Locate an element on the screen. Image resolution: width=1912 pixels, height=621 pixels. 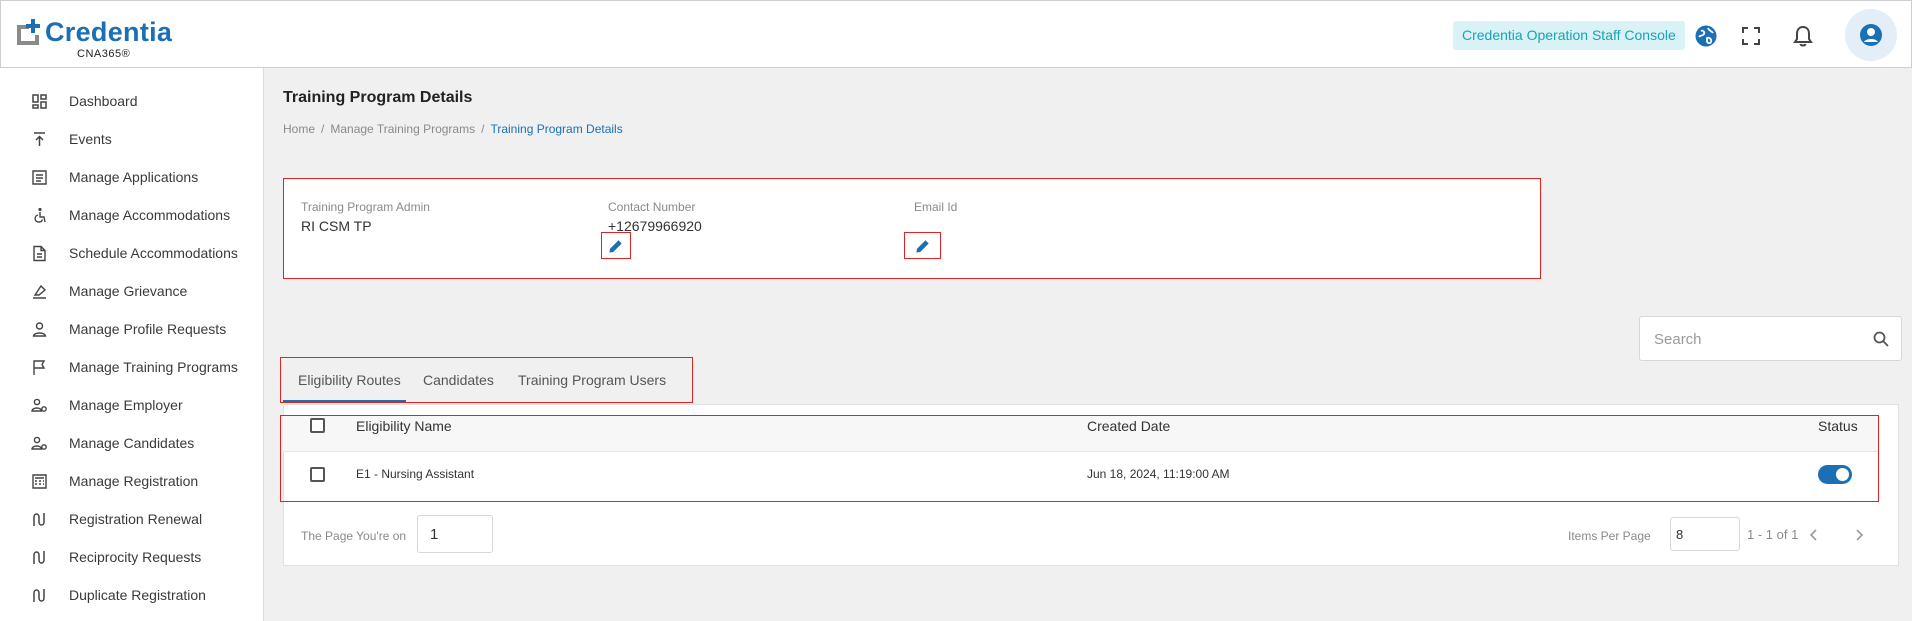
sidebar-item-manage-profile-requests: Manage Profile Requests is located at coordinates (132, 329).